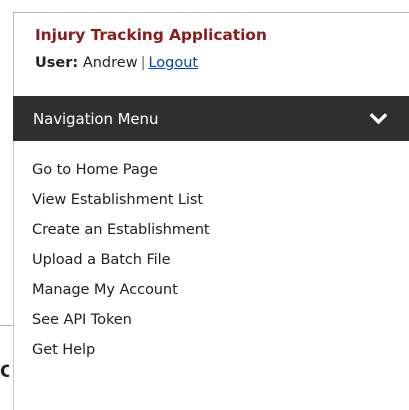  Describe the element at coordinates (211, 200) in the screenshot. I see `menu-item-view-establishments: View Establishment List` at that location.